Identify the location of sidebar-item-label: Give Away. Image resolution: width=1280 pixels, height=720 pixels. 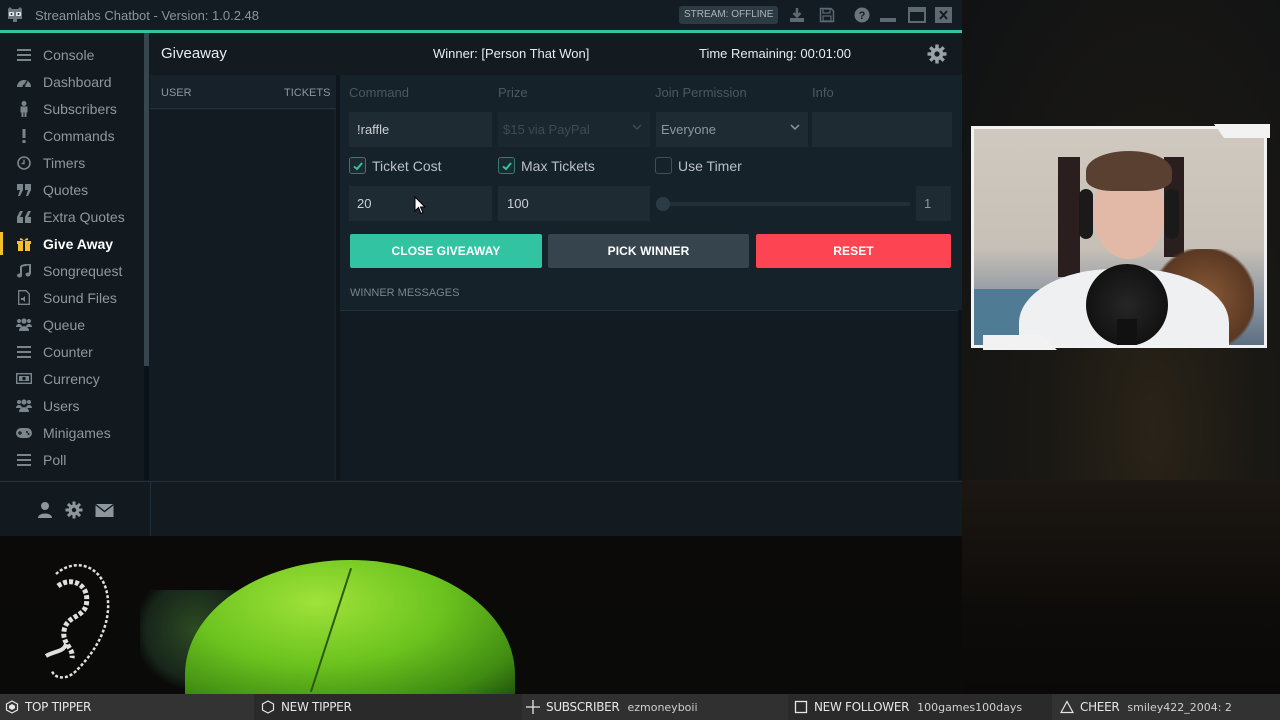
(78, 243).